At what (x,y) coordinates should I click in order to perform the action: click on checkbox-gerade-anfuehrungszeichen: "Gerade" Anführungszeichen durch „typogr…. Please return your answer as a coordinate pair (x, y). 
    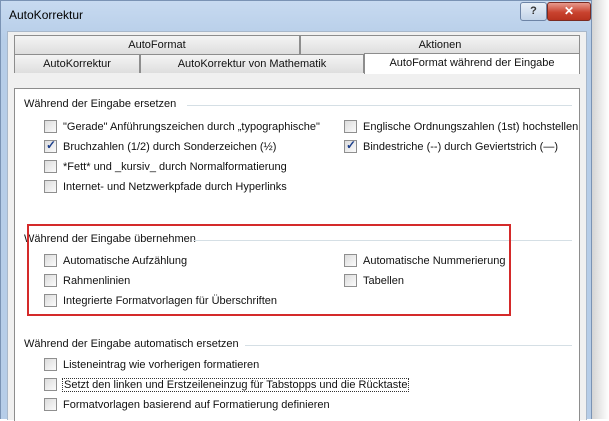
    Looking at the image, I should click on (182, 126).